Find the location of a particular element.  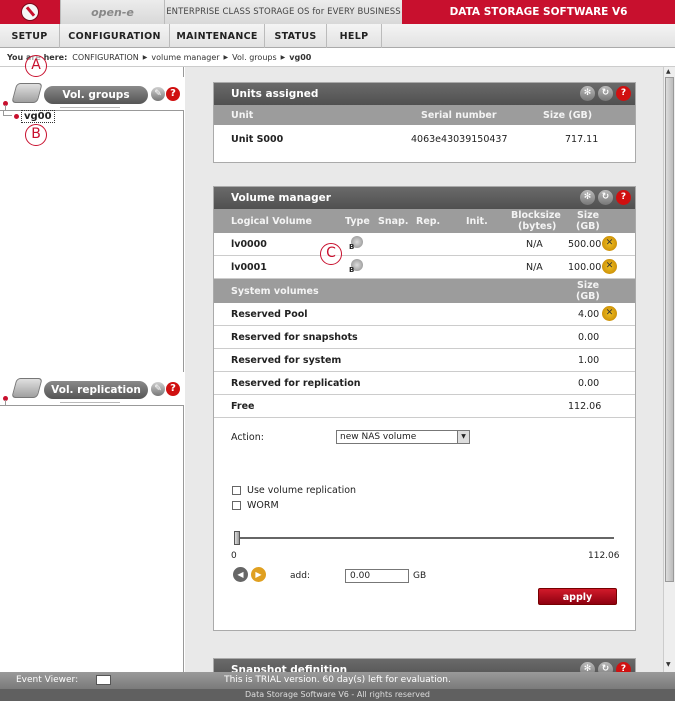

worm-checkbox: WORM is located at coordinates (255, 505).